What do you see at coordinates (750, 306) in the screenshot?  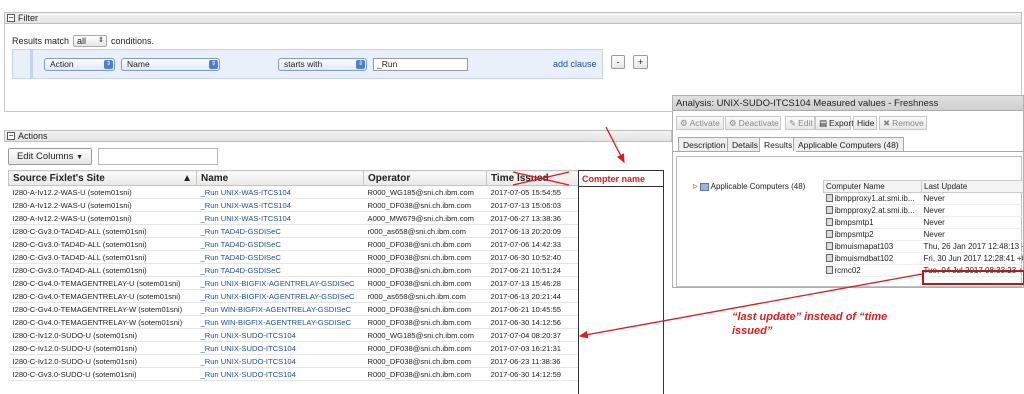 I see `arrow-to-time-column` at bounding box center [750, 306].